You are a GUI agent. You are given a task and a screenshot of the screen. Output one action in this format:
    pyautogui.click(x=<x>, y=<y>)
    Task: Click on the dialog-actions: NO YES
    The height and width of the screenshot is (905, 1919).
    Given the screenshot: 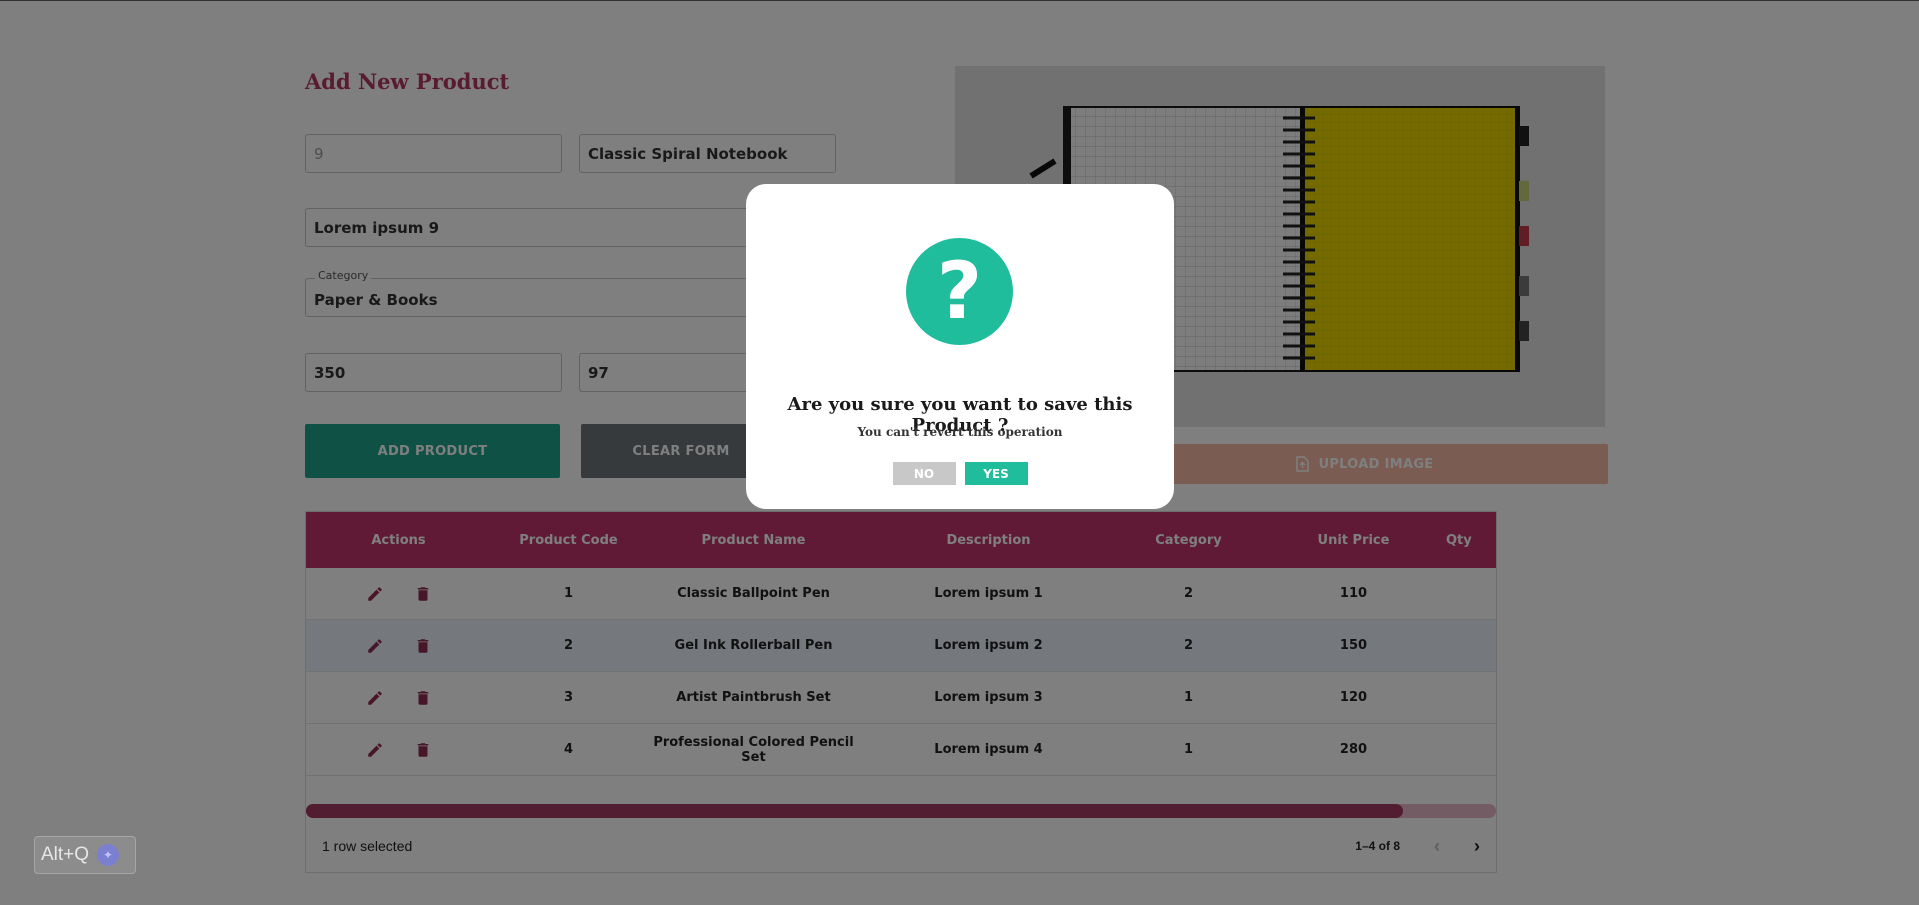 What is the action you would take?
    pyautogui.click(x=960, y=473)
    